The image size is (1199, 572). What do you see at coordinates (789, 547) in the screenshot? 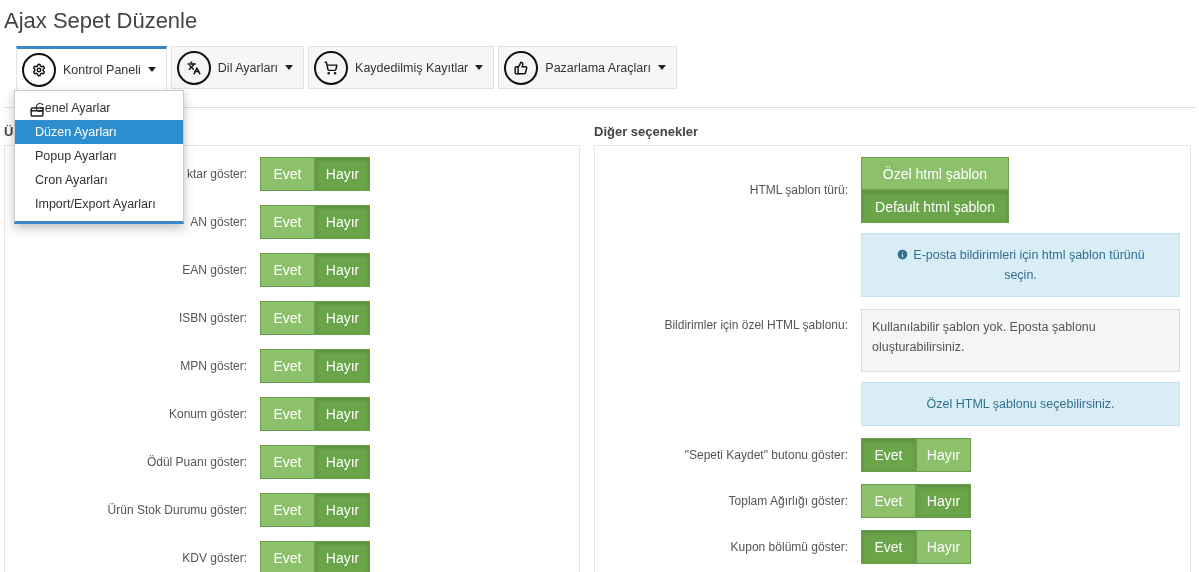
I see `field-label: Kupon bölümü göster:` at bounding box center [789, 547].